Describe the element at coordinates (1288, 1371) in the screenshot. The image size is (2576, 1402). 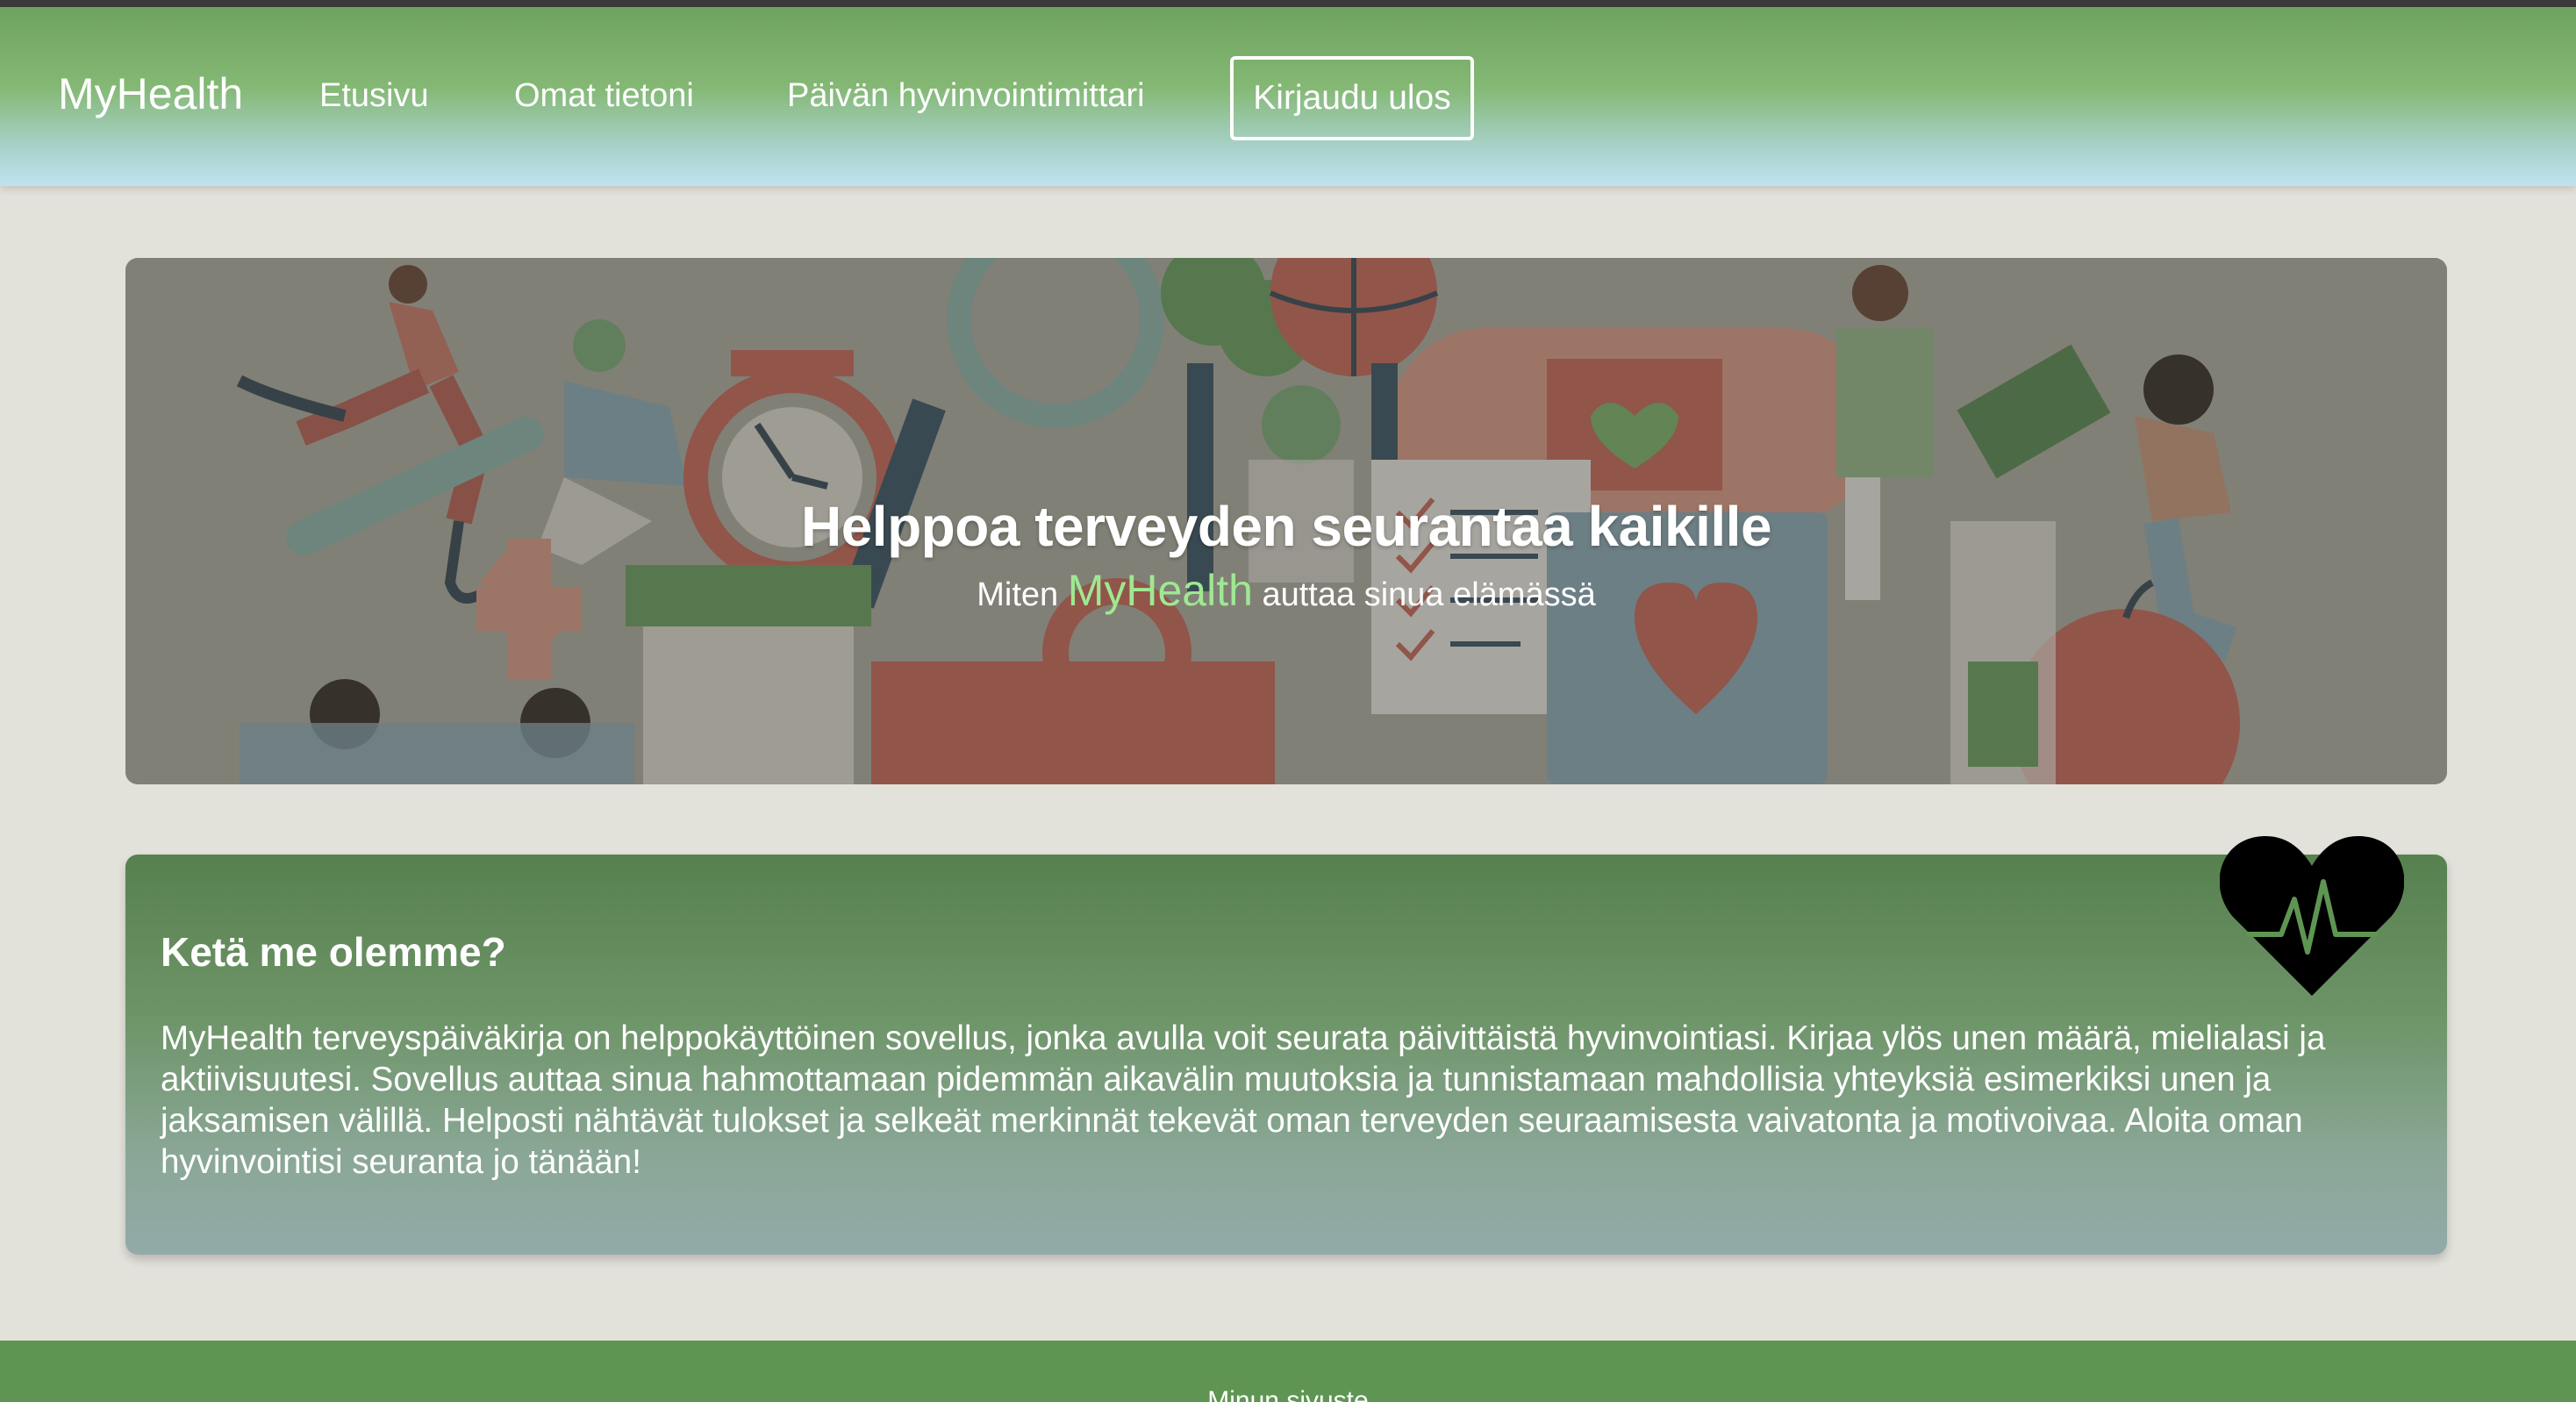
I see `footer: Minun sivuste` at that location.